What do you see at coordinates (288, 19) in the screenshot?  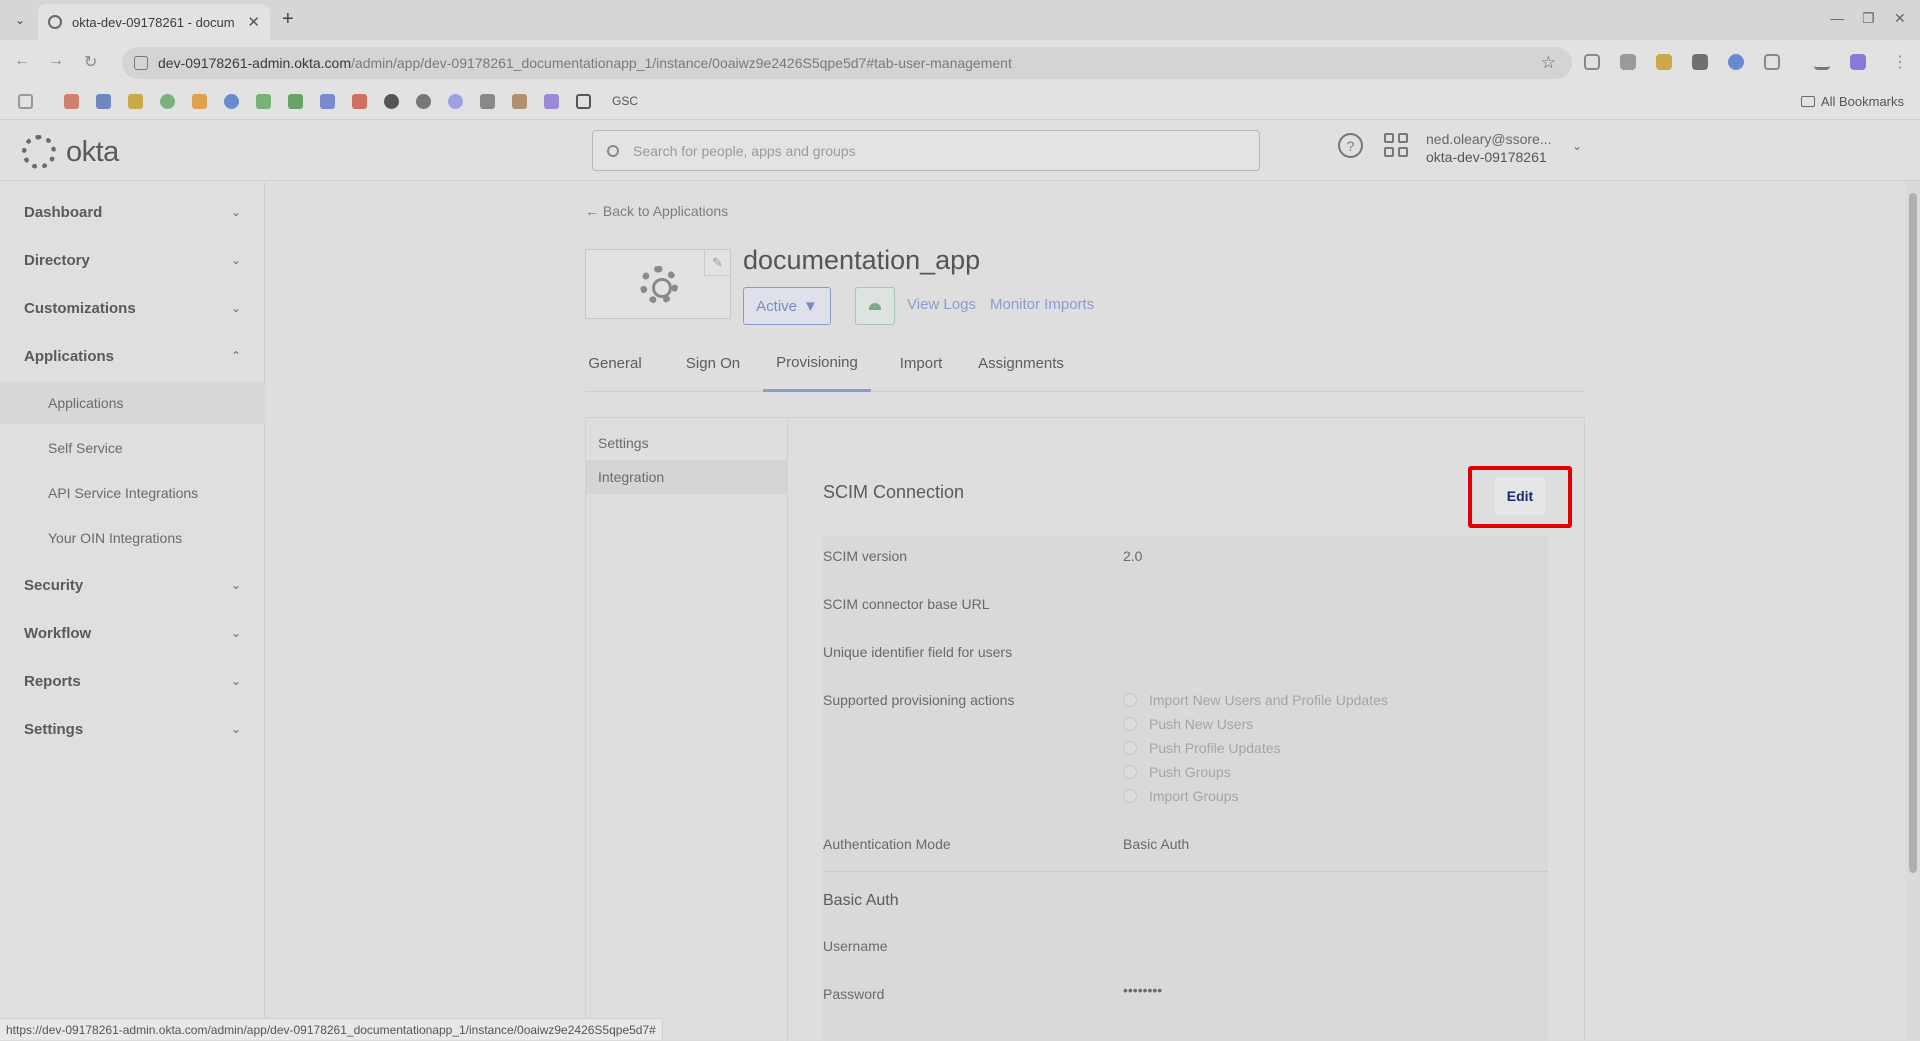 I see `new-tab-icon: +` at bounding box center [288, 19].